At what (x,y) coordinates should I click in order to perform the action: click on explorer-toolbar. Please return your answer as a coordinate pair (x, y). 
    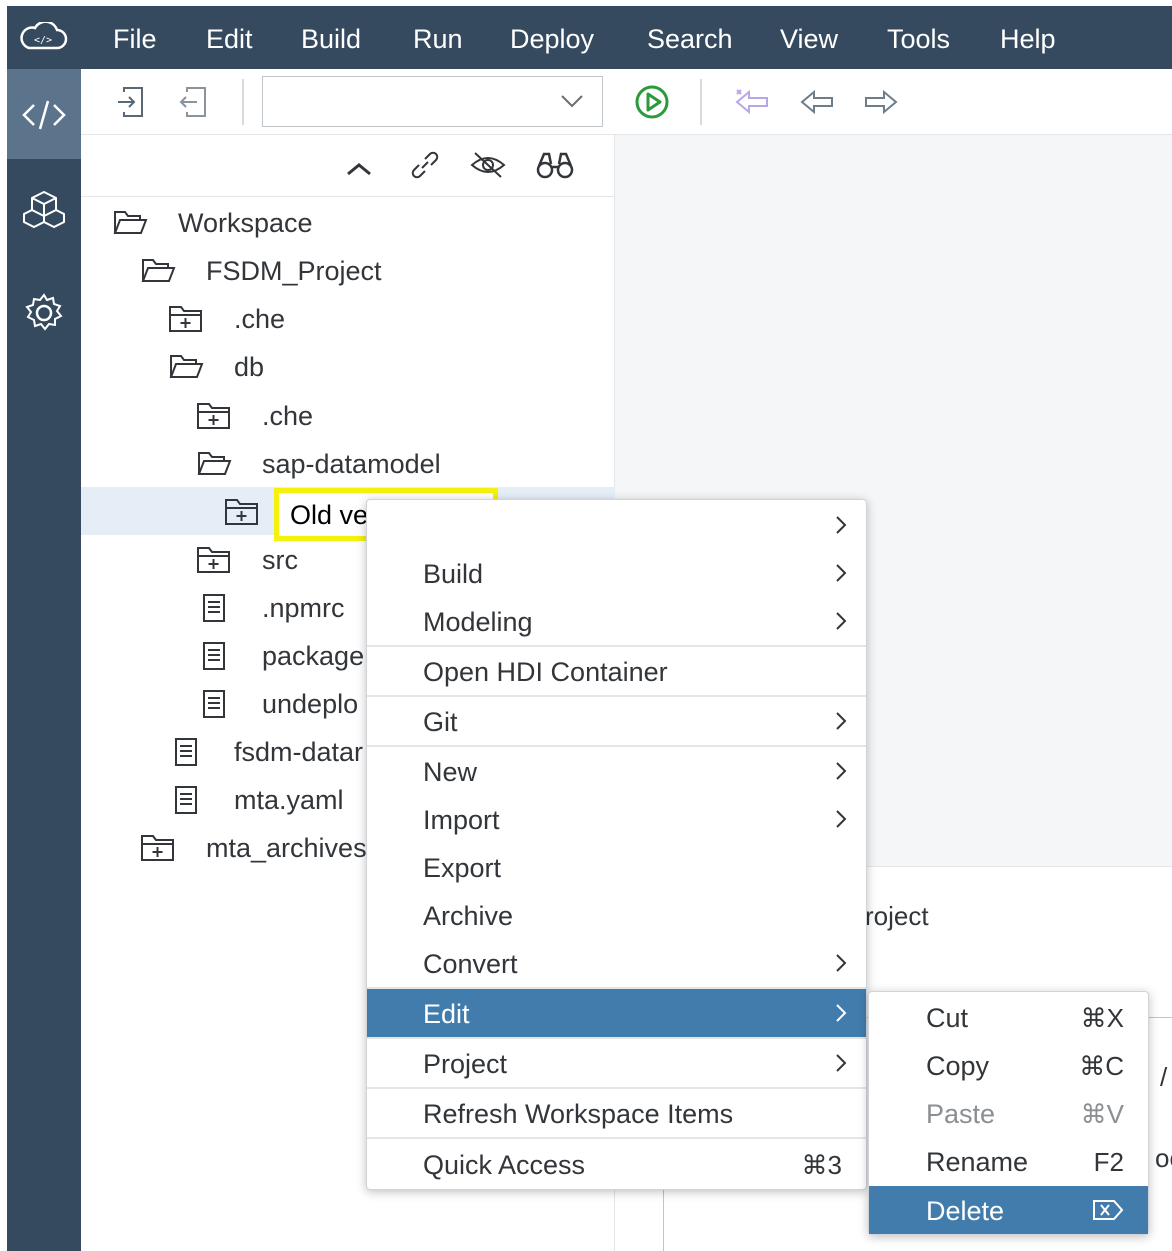
    Looking at the image, I should click on (348, 166).